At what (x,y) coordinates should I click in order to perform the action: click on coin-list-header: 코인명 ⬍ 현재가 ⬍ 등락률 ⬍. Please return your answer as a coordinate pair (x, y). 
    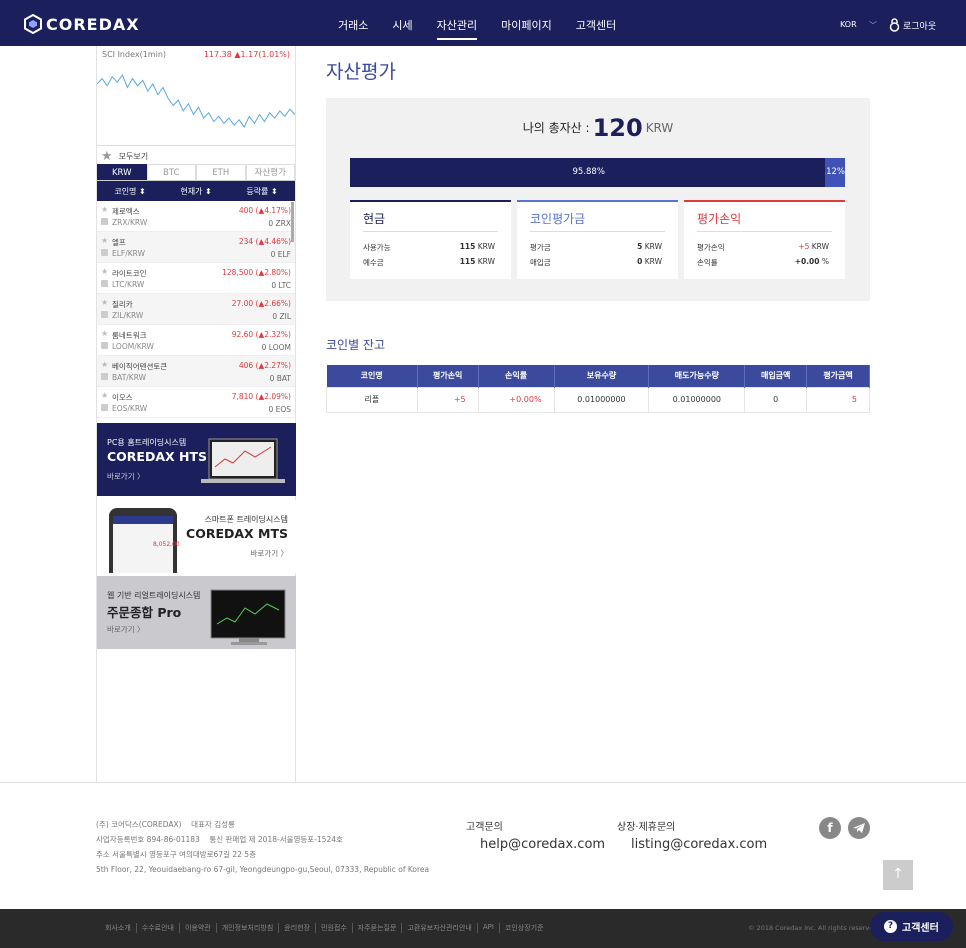
    Looking at the image, I should click on (196, 191).